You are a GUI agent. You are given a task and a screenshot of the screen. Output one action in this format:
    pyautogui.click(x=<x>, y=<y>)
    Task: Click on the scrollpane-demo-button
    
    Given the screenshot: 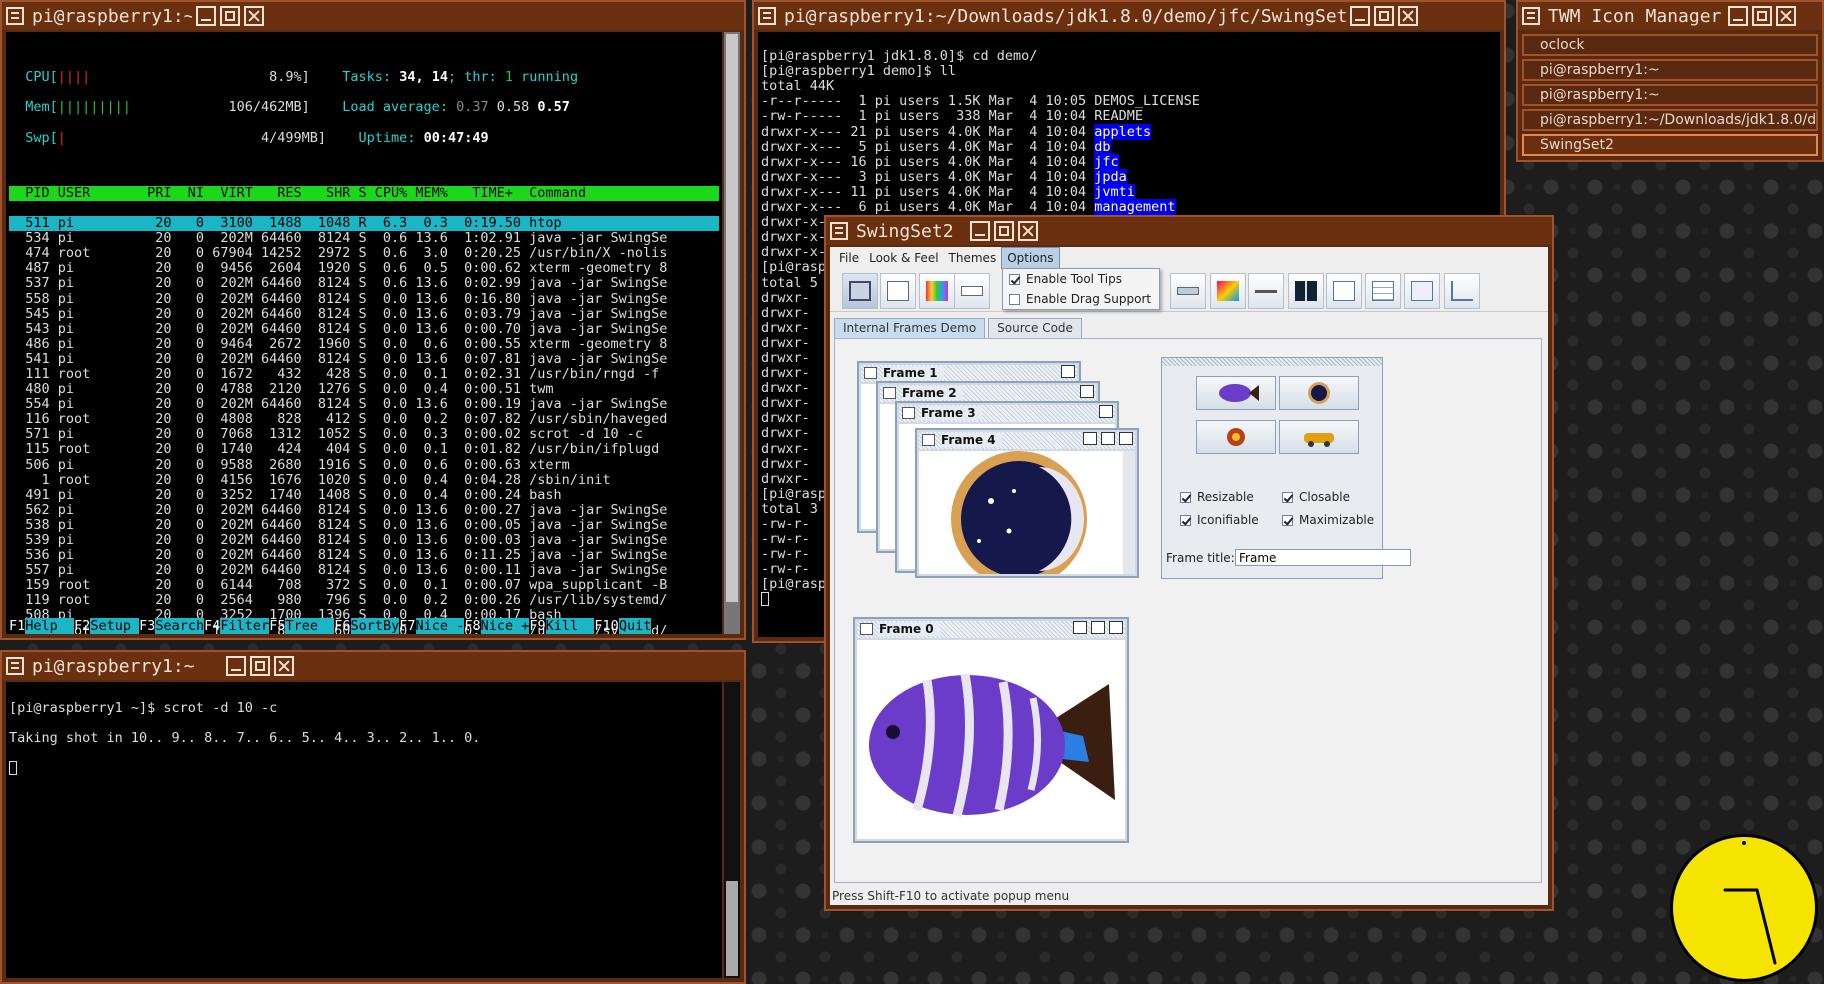 What is the action you would take?
    pyautogui.click(x=1228, y=291)
    